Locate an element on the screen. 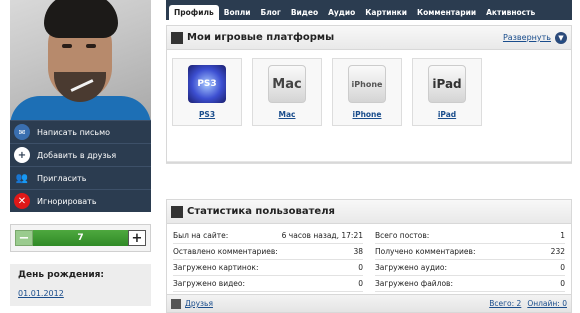 The height and width of the screenshot is (313, 580). stat-label: Загружено картинок: is located at coordinates (216, 267).